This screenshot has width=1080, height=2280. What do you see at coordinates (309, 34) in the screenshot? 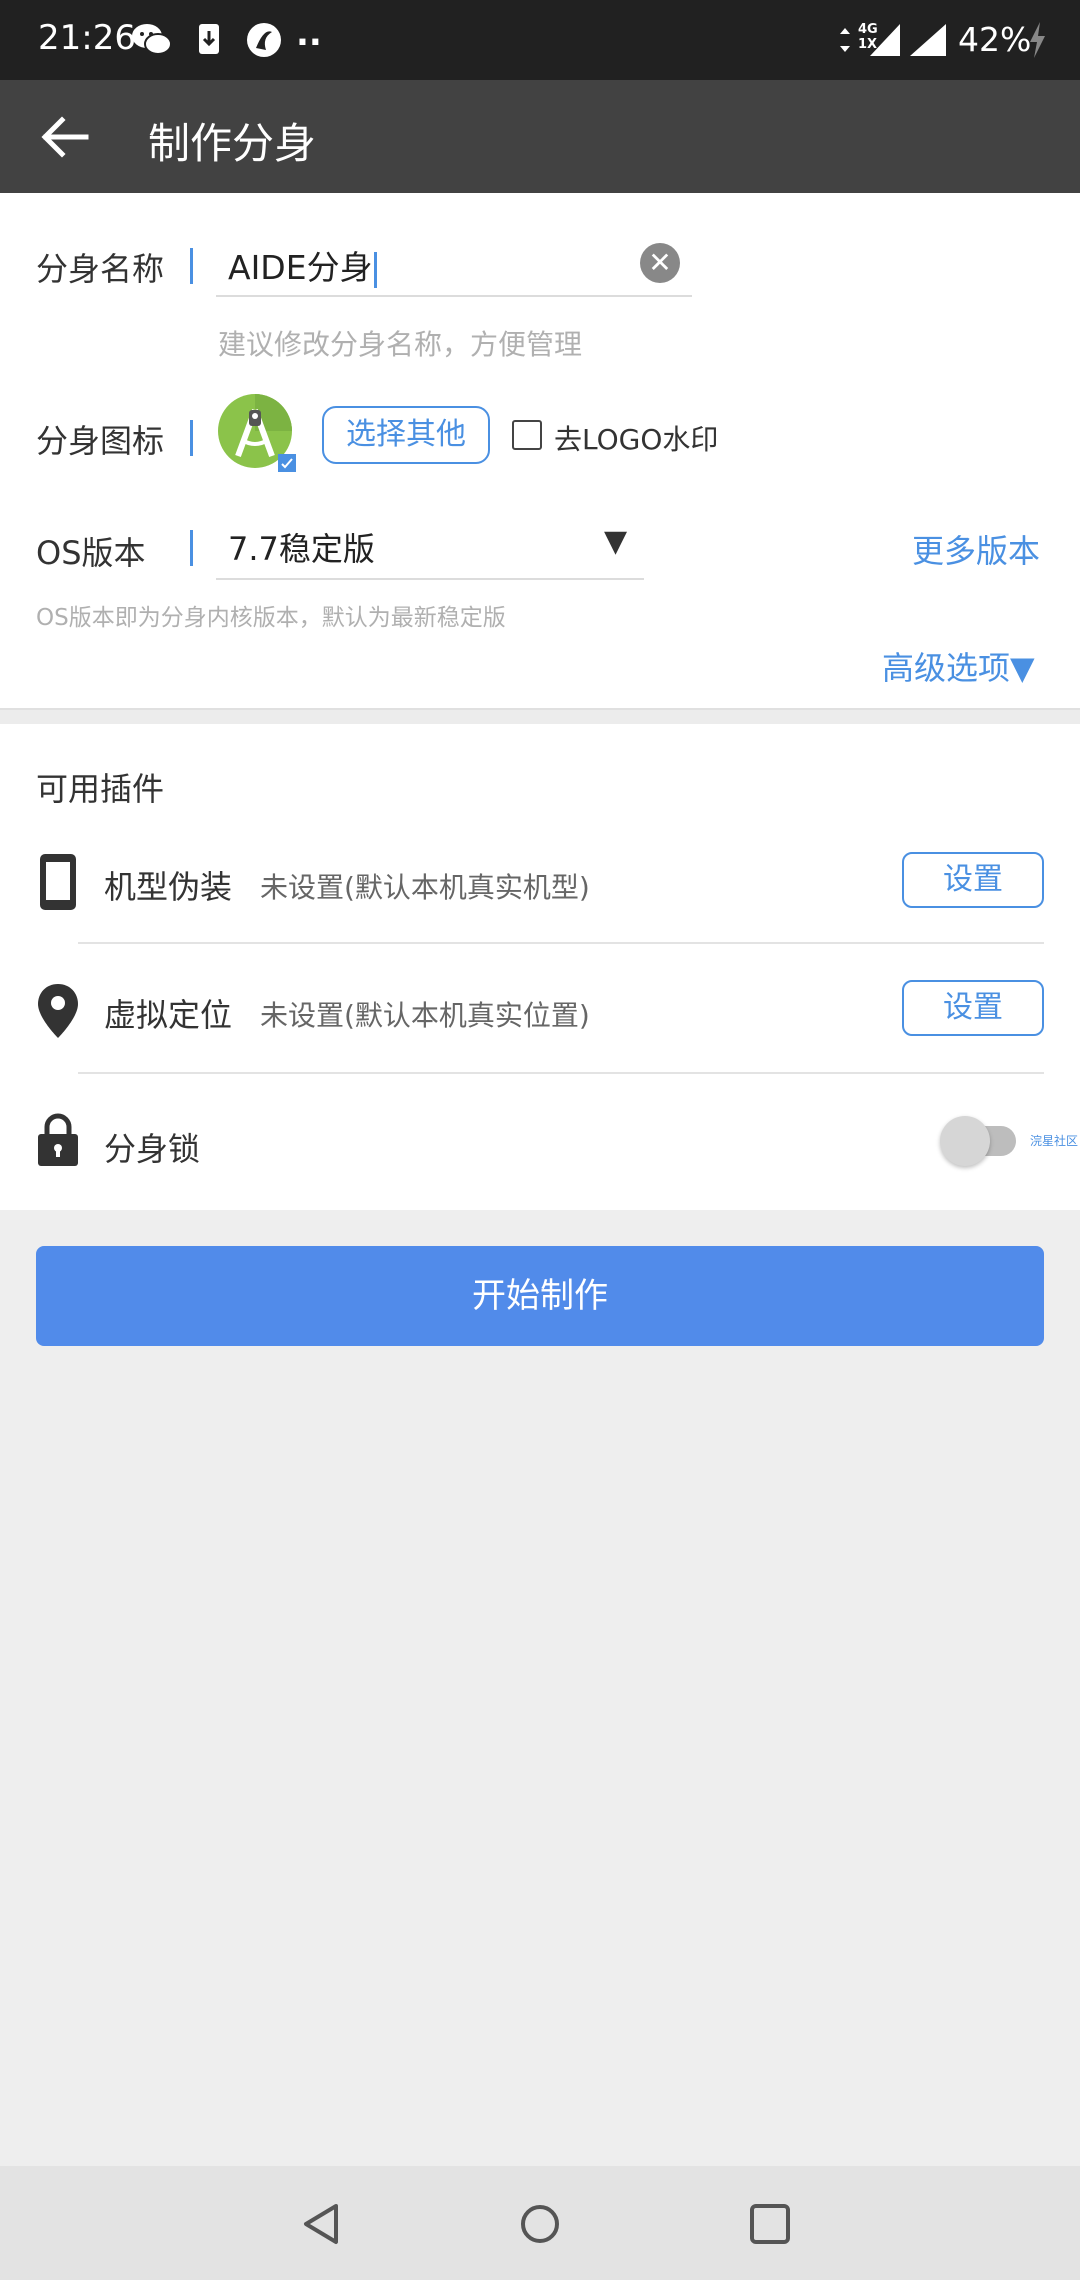
I see `more-notifications: ..` at bounding box center [309, 34].